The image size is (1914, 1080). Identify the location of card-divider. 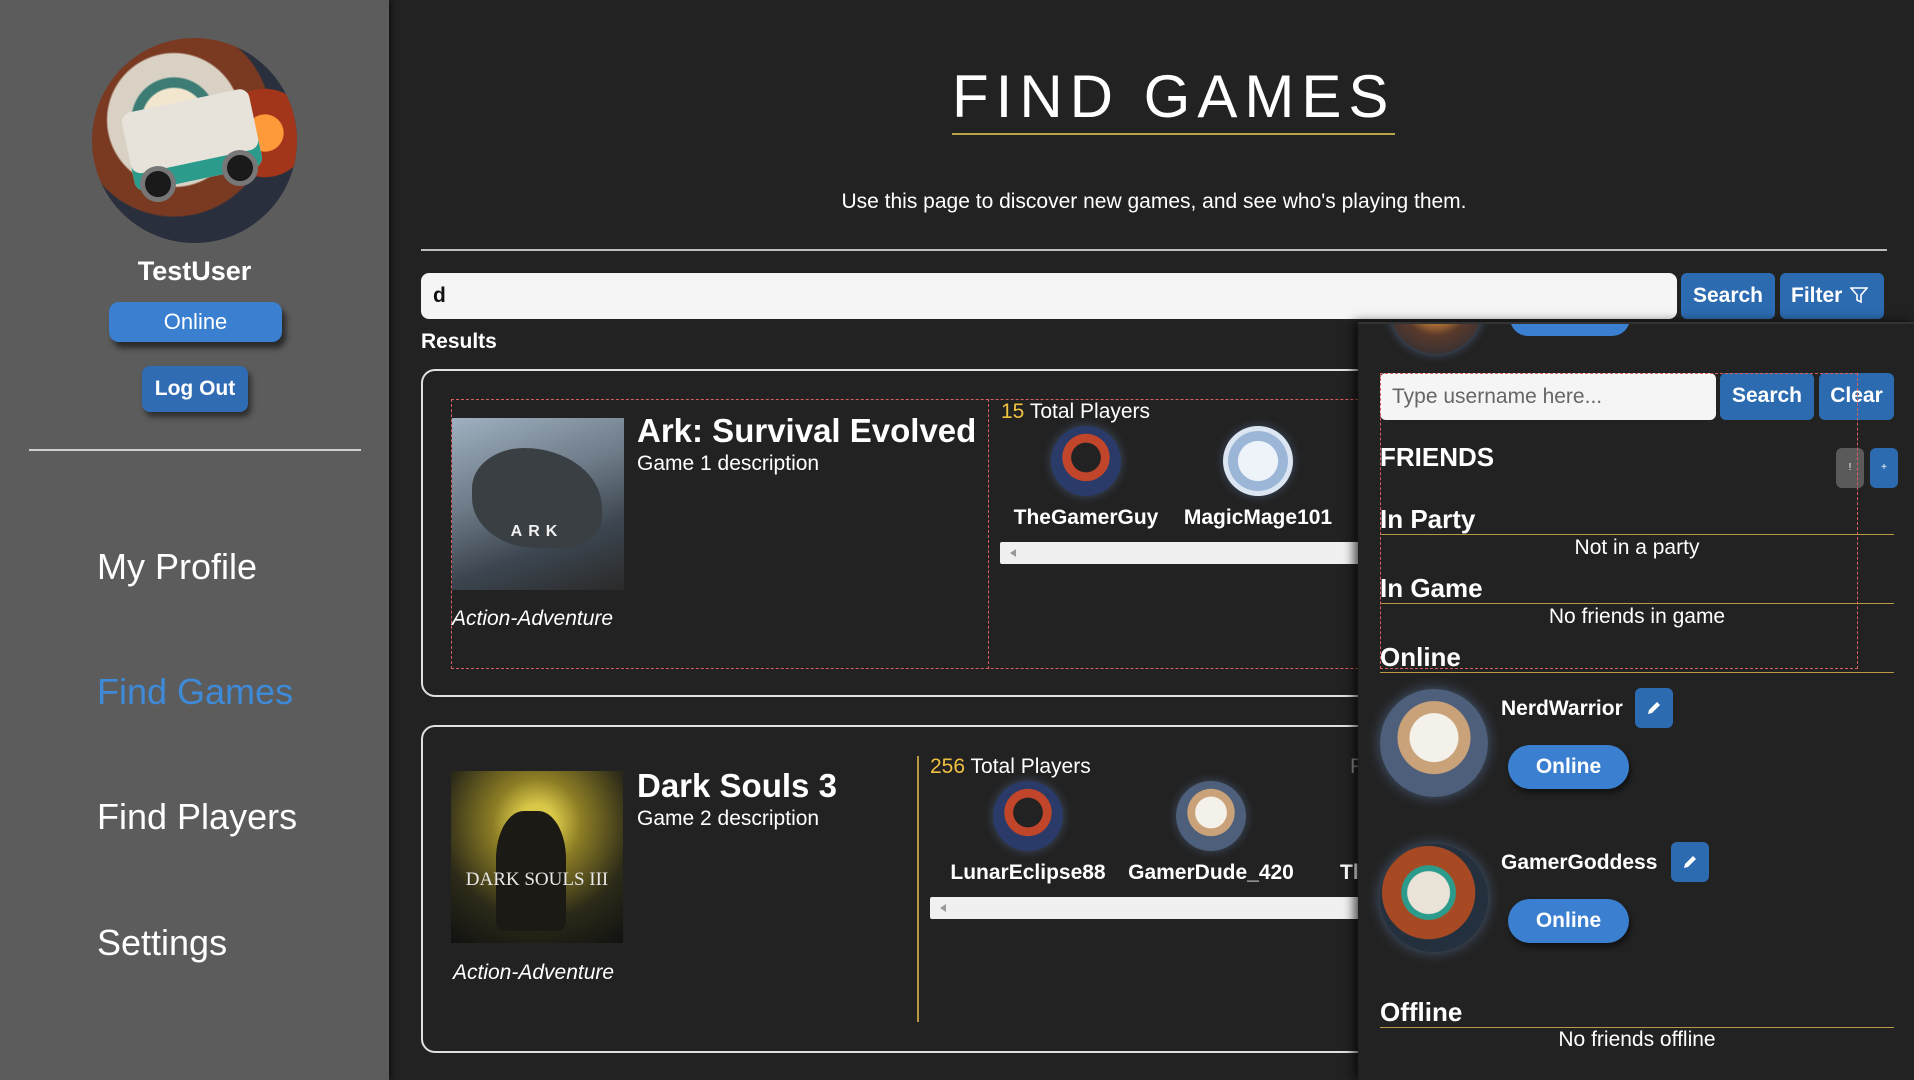
(918, 889).